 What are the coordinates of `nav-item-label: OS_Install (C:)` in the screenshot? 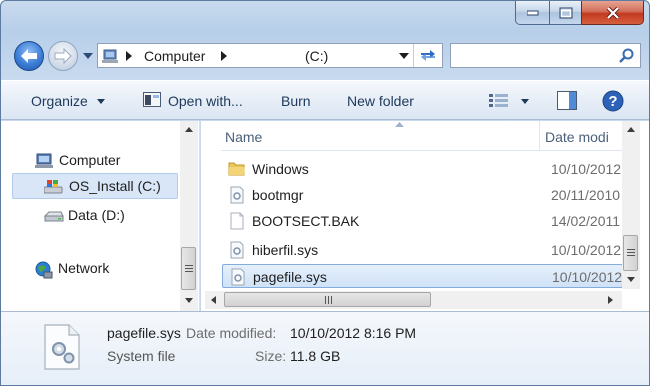 It's located at (115, 186).